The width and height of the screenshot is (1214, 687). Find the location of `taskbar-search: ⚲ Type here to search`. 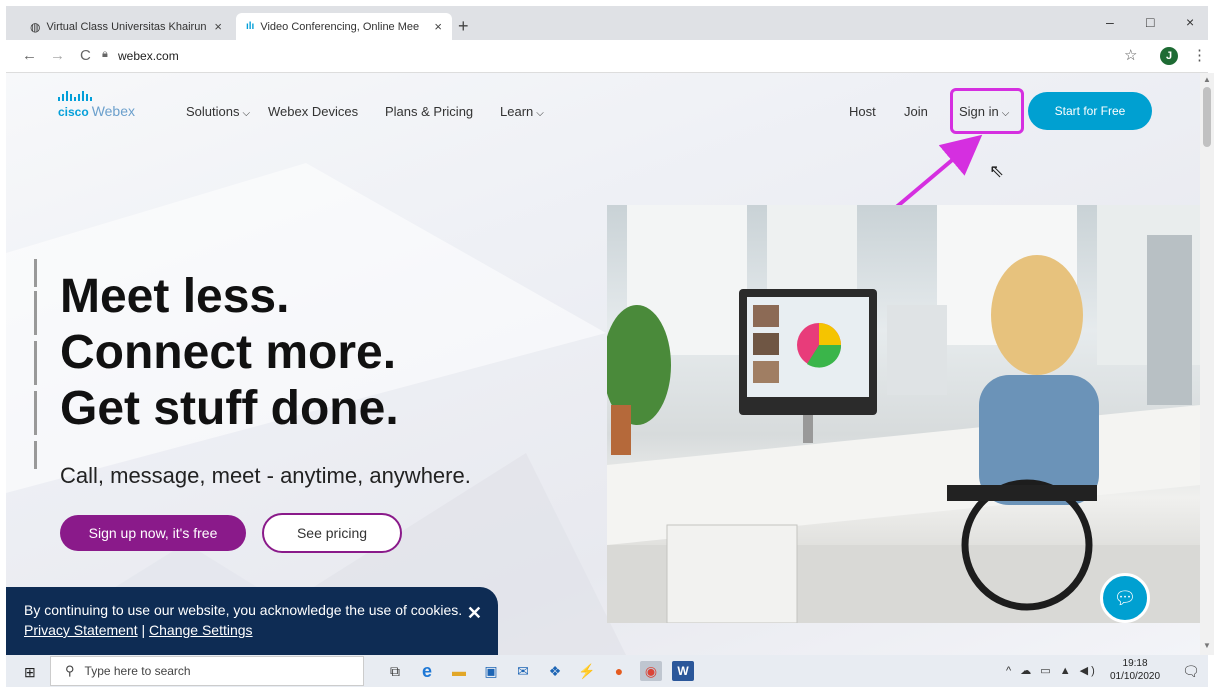

taskbar-search: ⚲ Type here to search is located at coordinates (207, 671).